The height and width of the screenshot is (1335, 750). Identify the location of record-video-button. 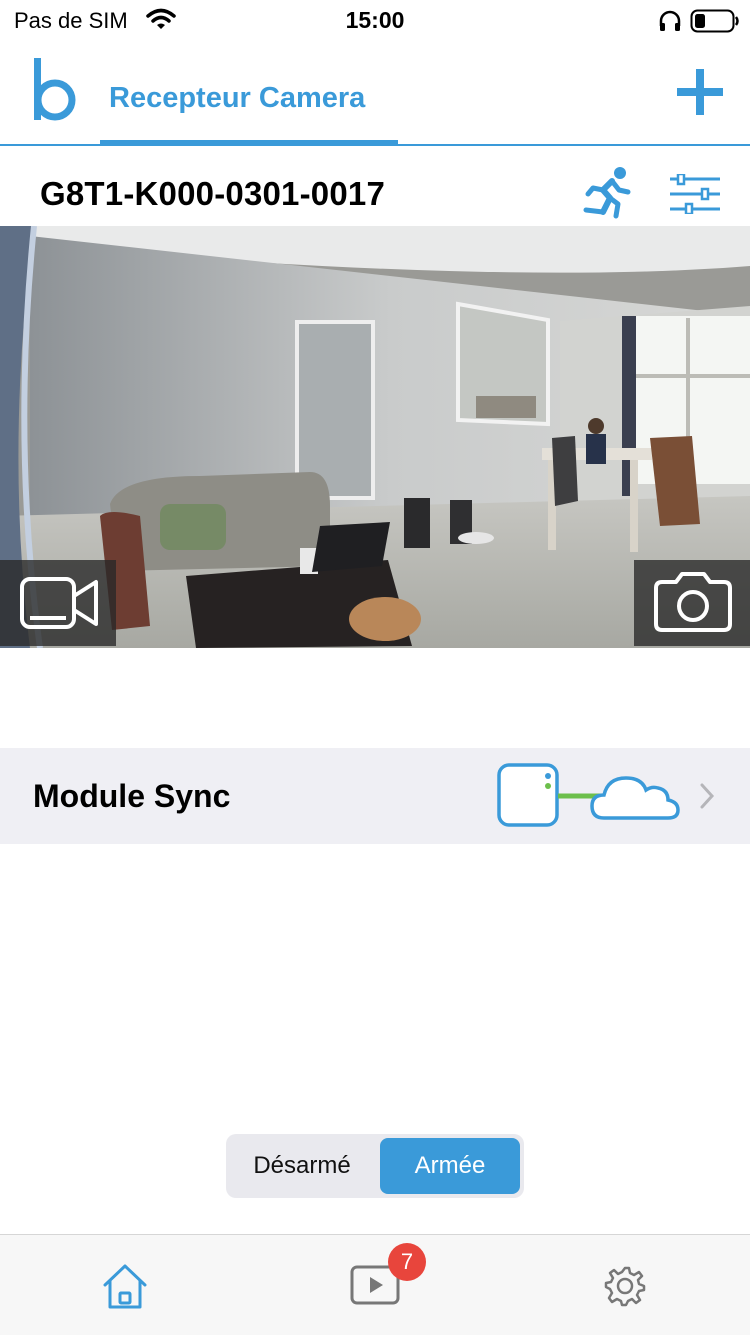
(58, 603).